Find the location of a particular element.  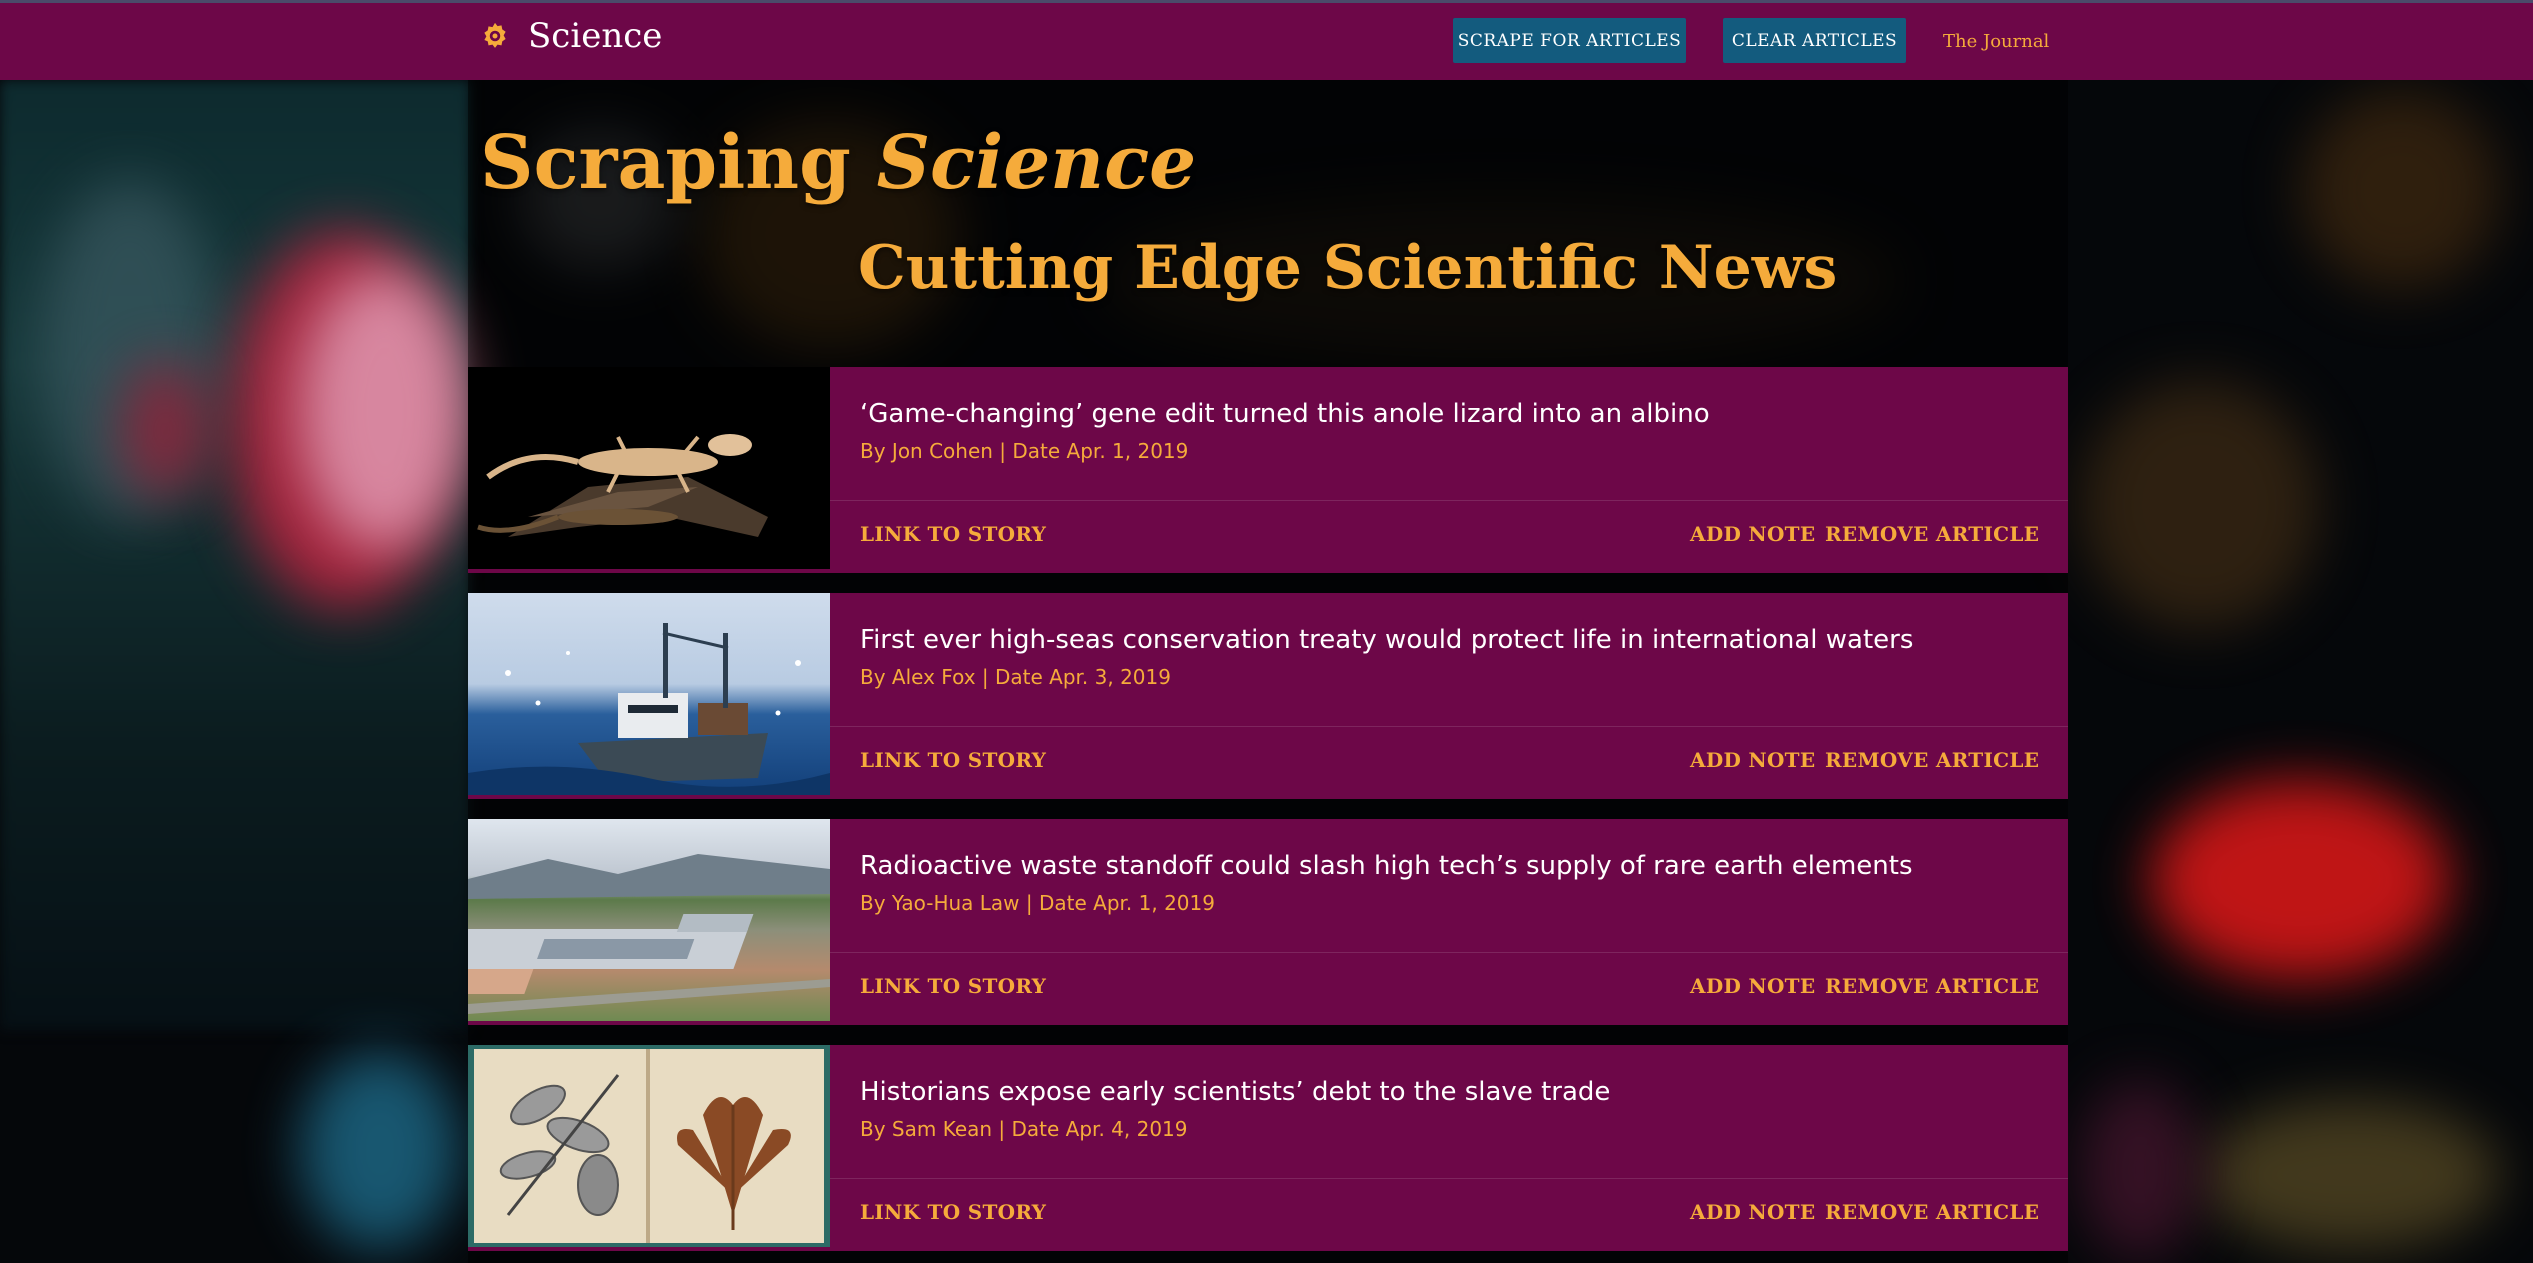

article-meta: By Jon Cohen | Date Apr. 1, 2019 is located at coordinates (1024, 451).